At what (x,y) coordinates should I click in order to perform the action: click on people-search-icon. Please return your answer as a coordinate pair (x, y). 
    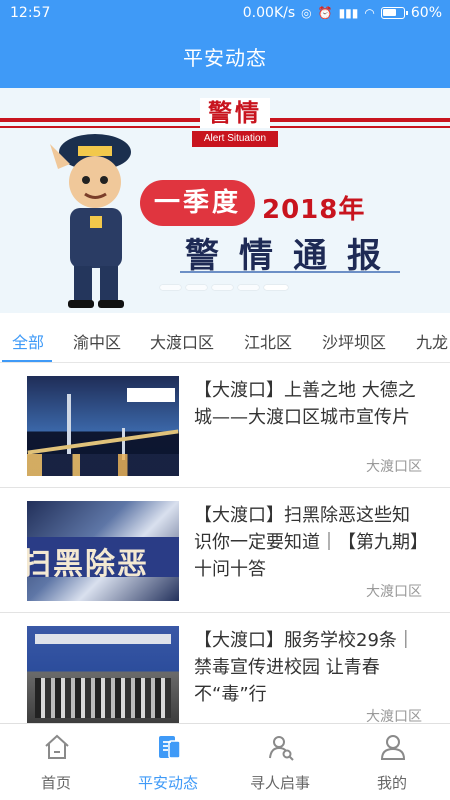
    Looking at the image, I should click on (281, 748).